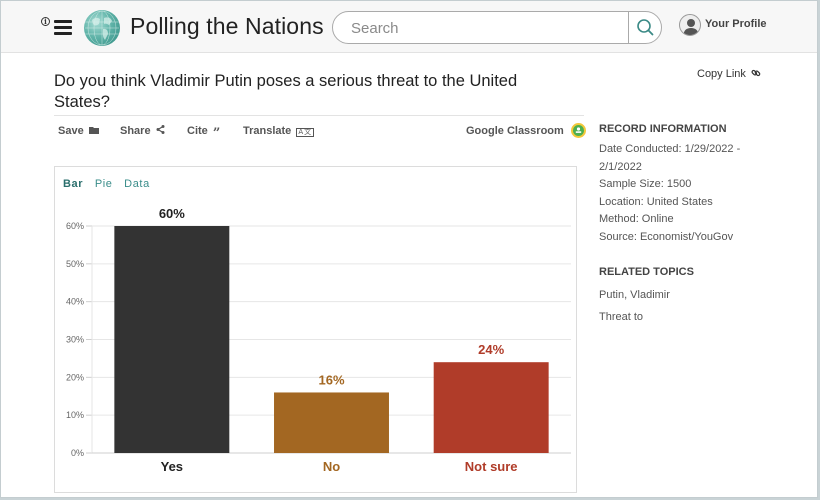 The image size is (820, 500). I want to click on user-avatar-icon, so click(690, 25).